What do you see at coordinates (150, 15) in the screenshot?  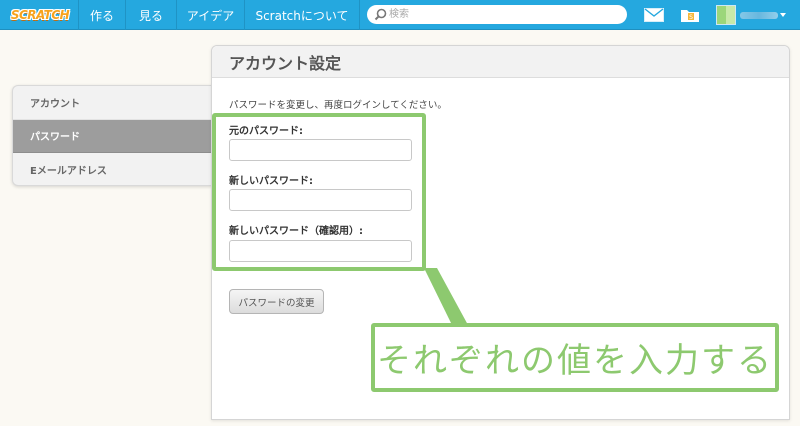 I see `nav-item-explore: 見る` at bounding box center [150, 15].